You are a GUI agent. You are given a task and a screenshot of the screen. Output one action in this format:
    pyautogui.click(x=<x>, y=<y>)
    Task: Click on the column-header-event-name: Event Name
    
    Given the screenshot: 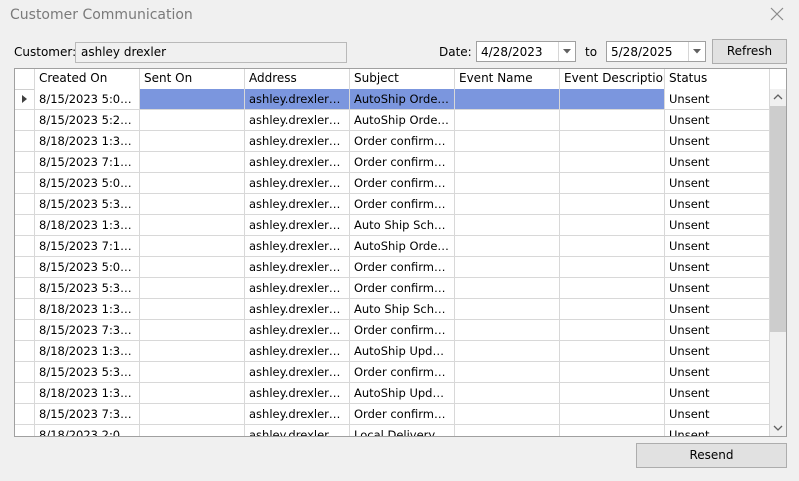 What is the action you would take?
    pyautogui.click(x=507, y=79)
    